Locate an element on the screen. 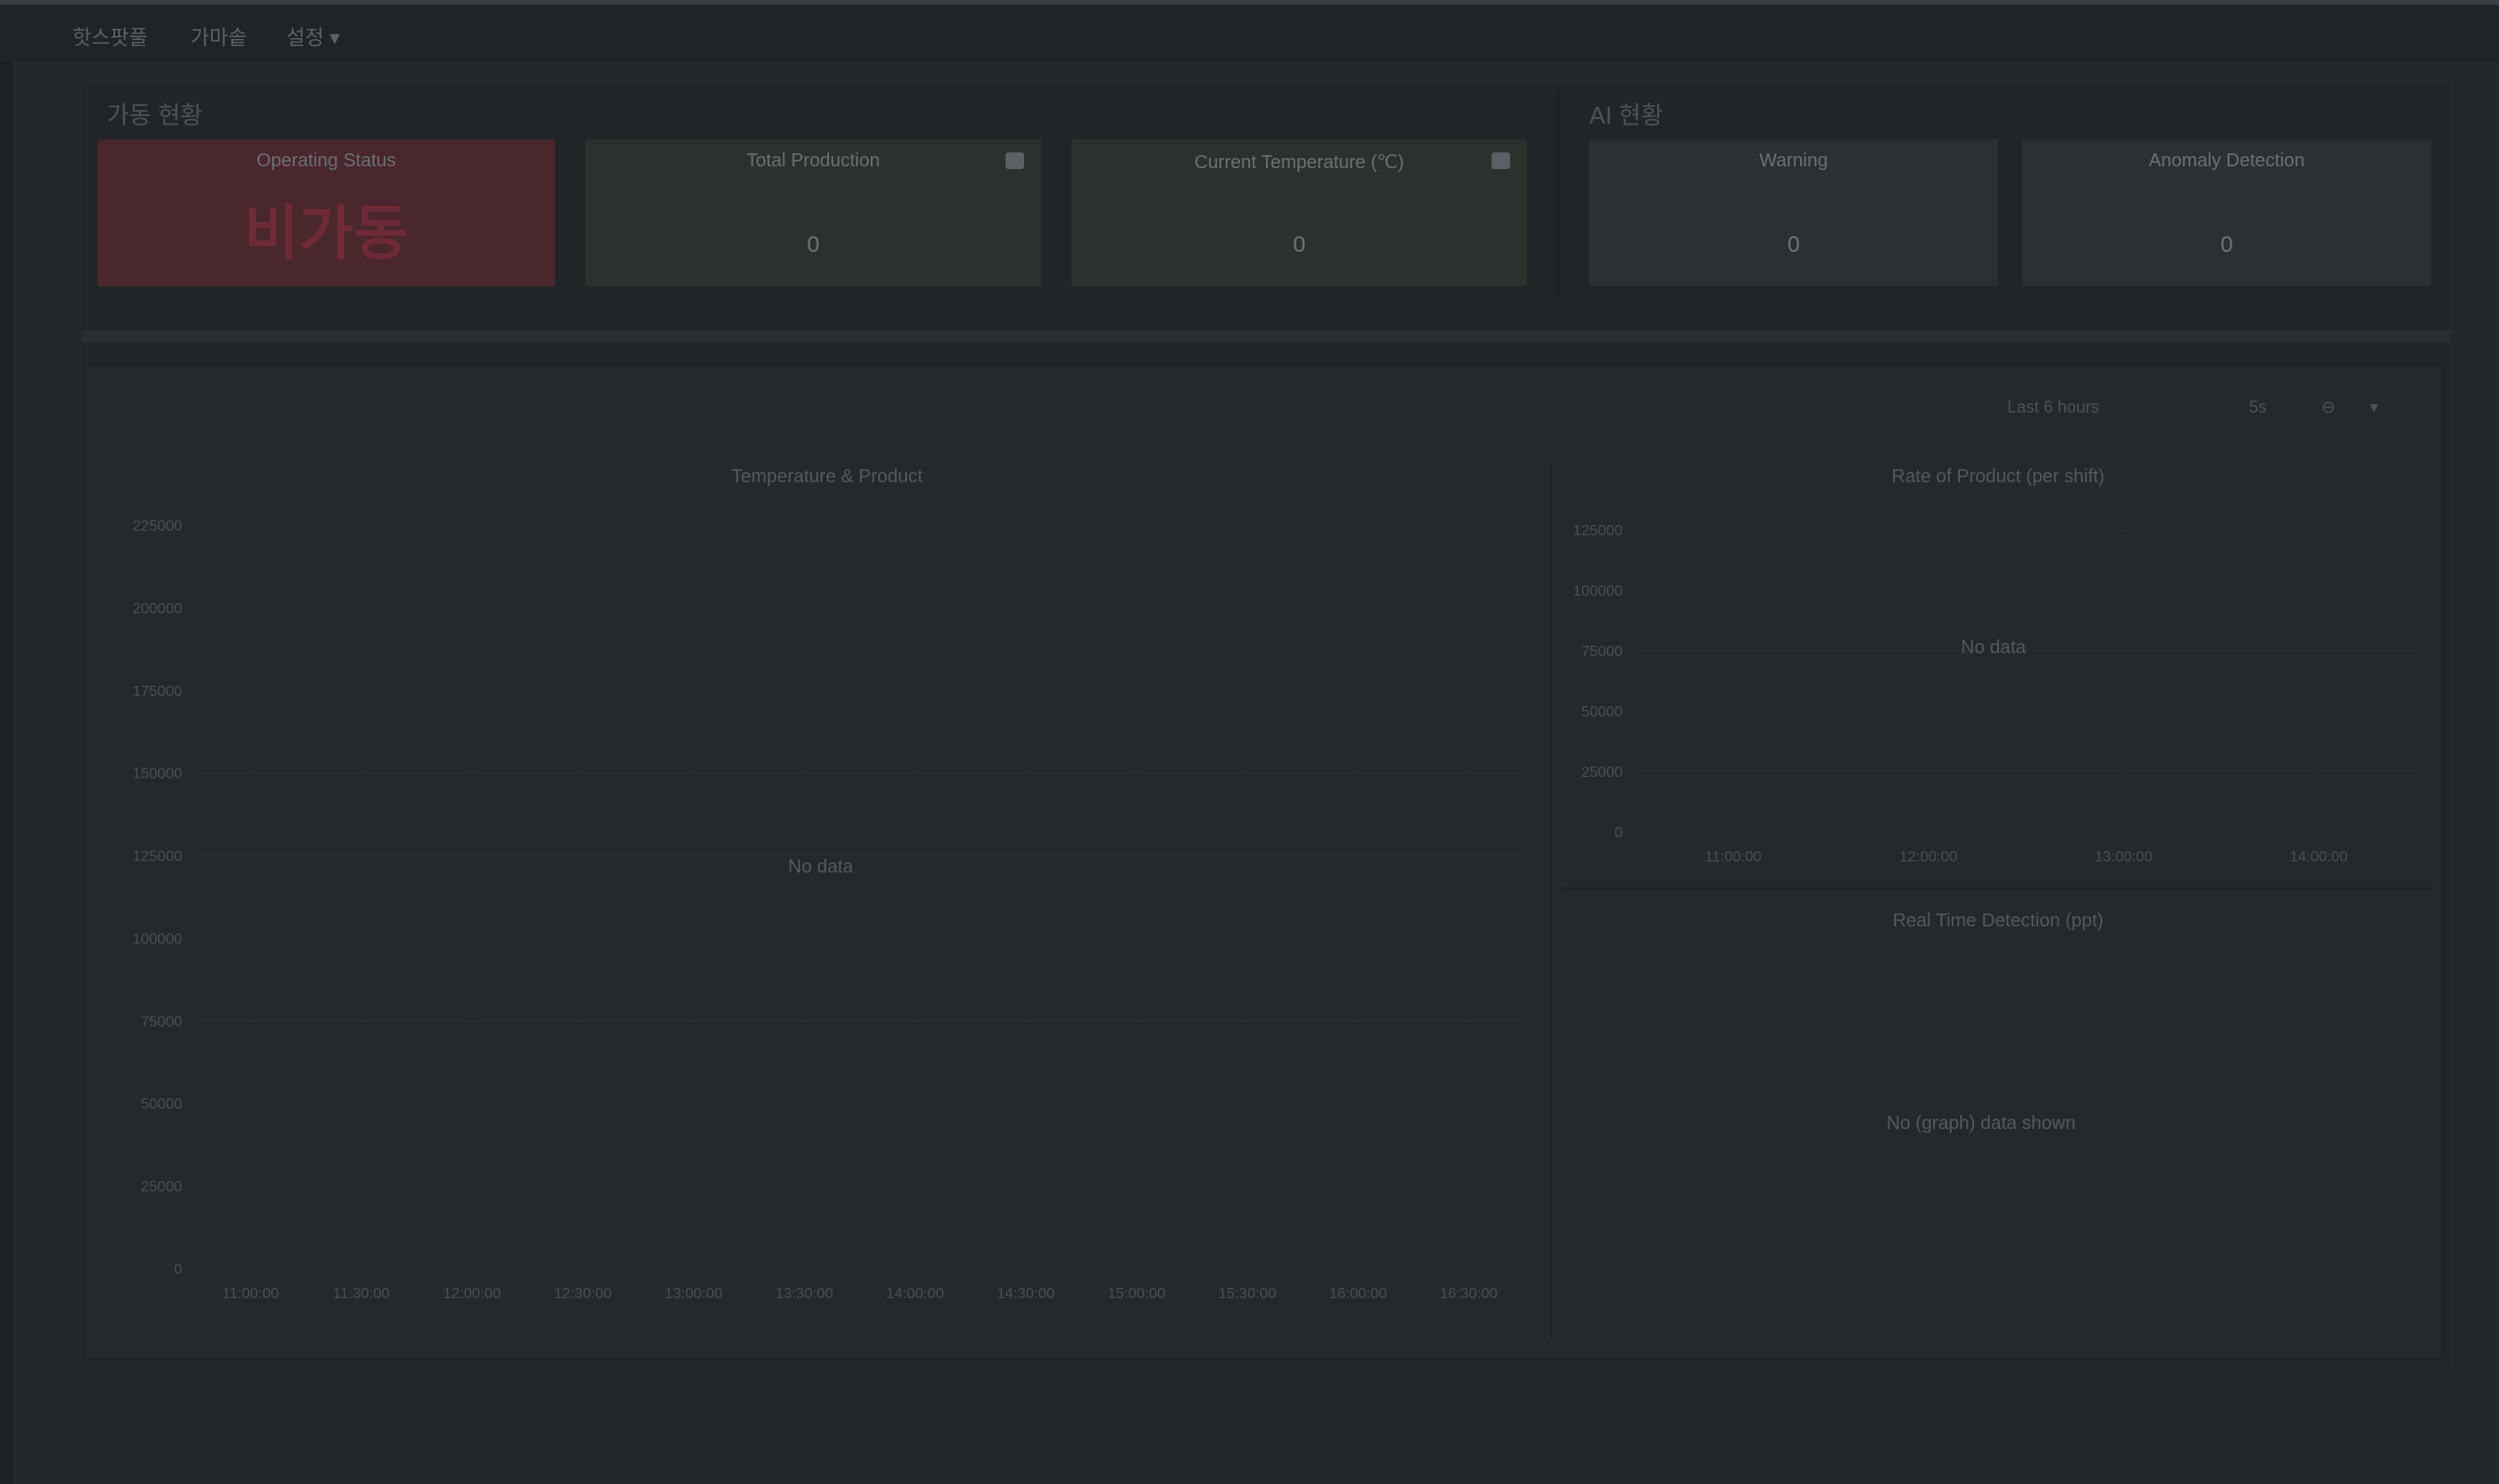  x-tick-label: 11:30:00 is located at coordinates (361, 1294).